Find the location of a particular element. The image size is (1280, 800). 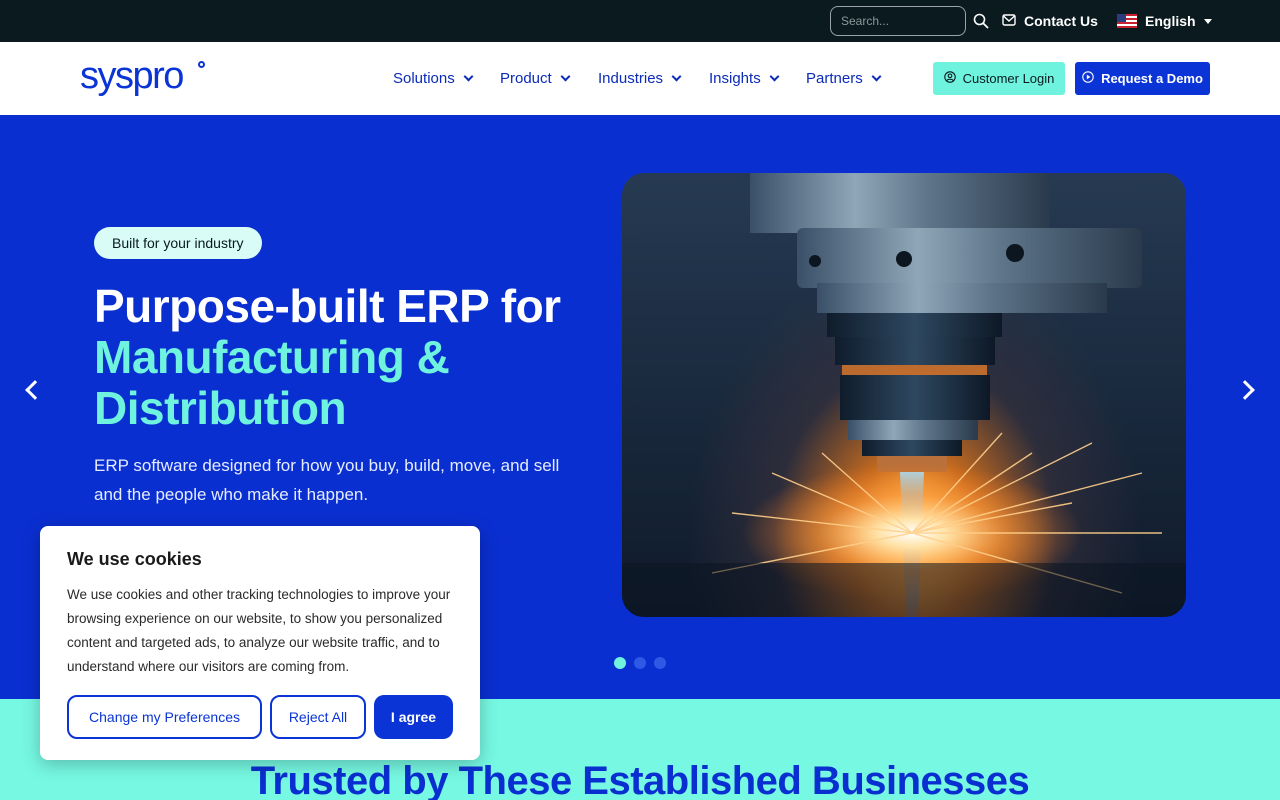

nav-partners: Partners is located at coordinates (844, 78).